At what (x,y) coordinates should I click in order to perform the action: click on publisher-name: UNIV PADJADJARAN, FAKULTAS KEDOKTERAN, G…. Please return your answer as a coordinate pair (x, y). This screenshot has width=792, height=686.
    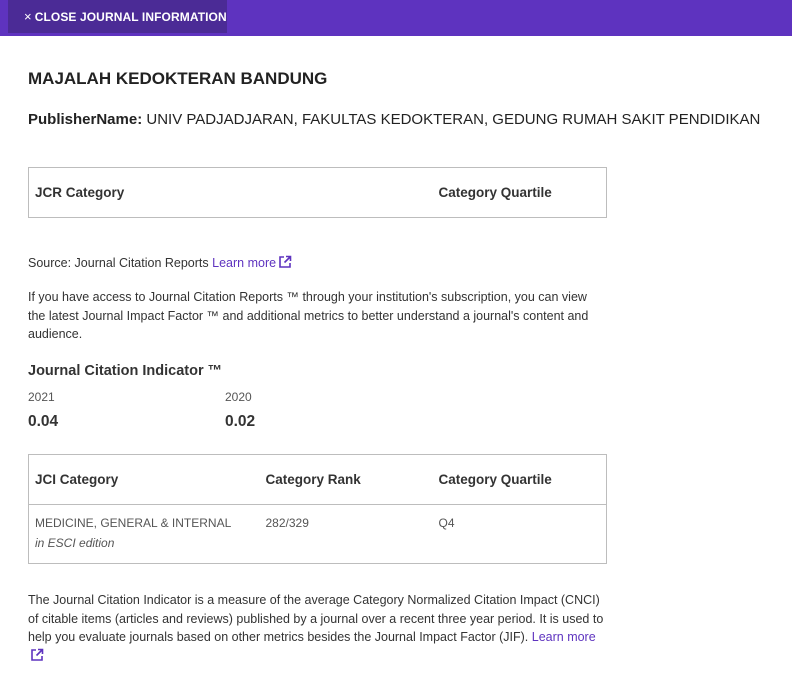
    Looking at the image, I should click on (453, 119).